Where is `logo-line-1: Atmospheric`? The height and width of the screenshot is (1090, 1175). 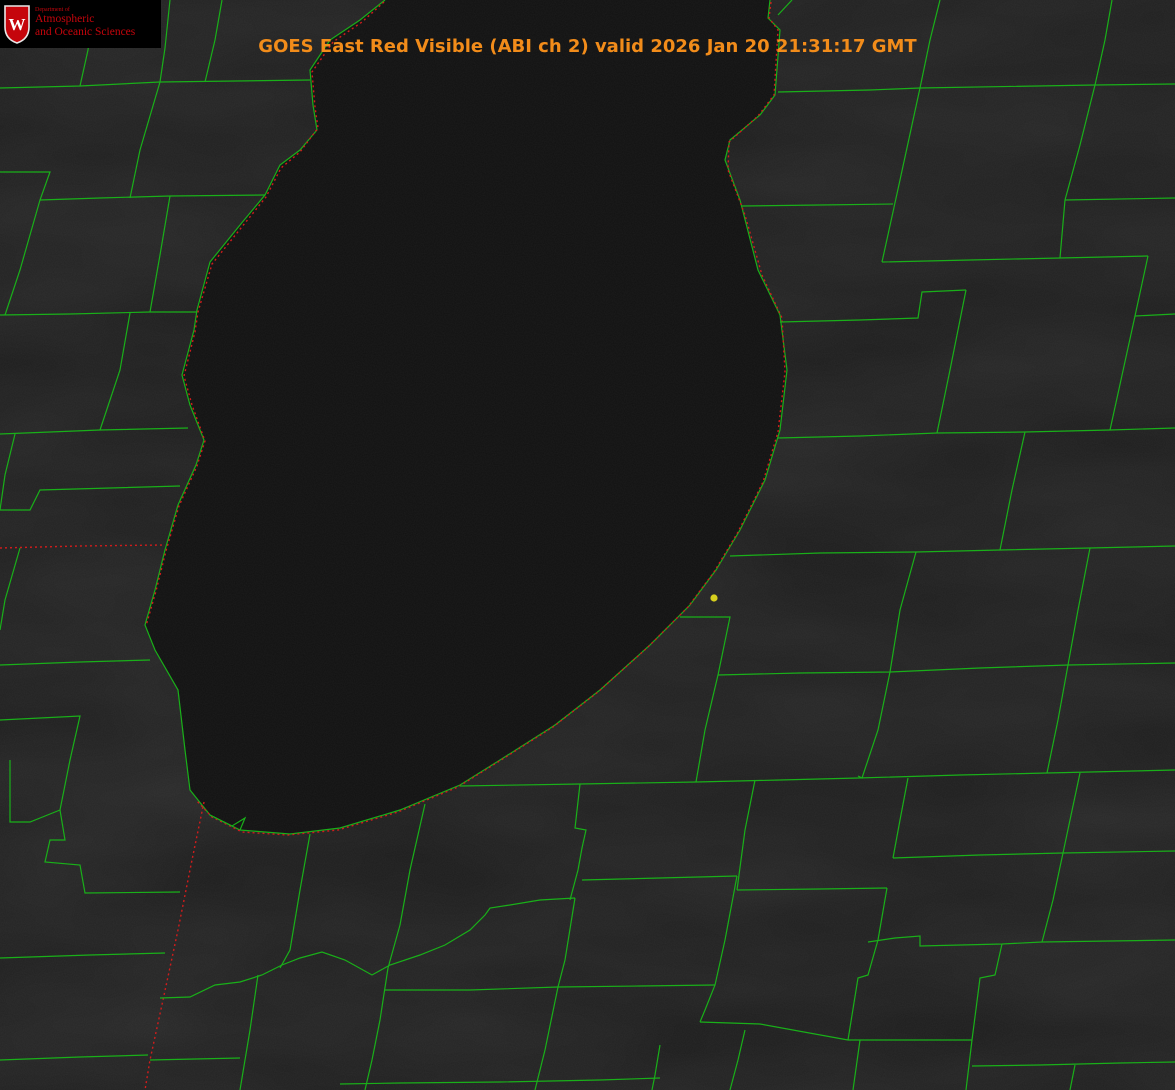
logo-line-1: Atmospheric is located at coordinates (65, 19).